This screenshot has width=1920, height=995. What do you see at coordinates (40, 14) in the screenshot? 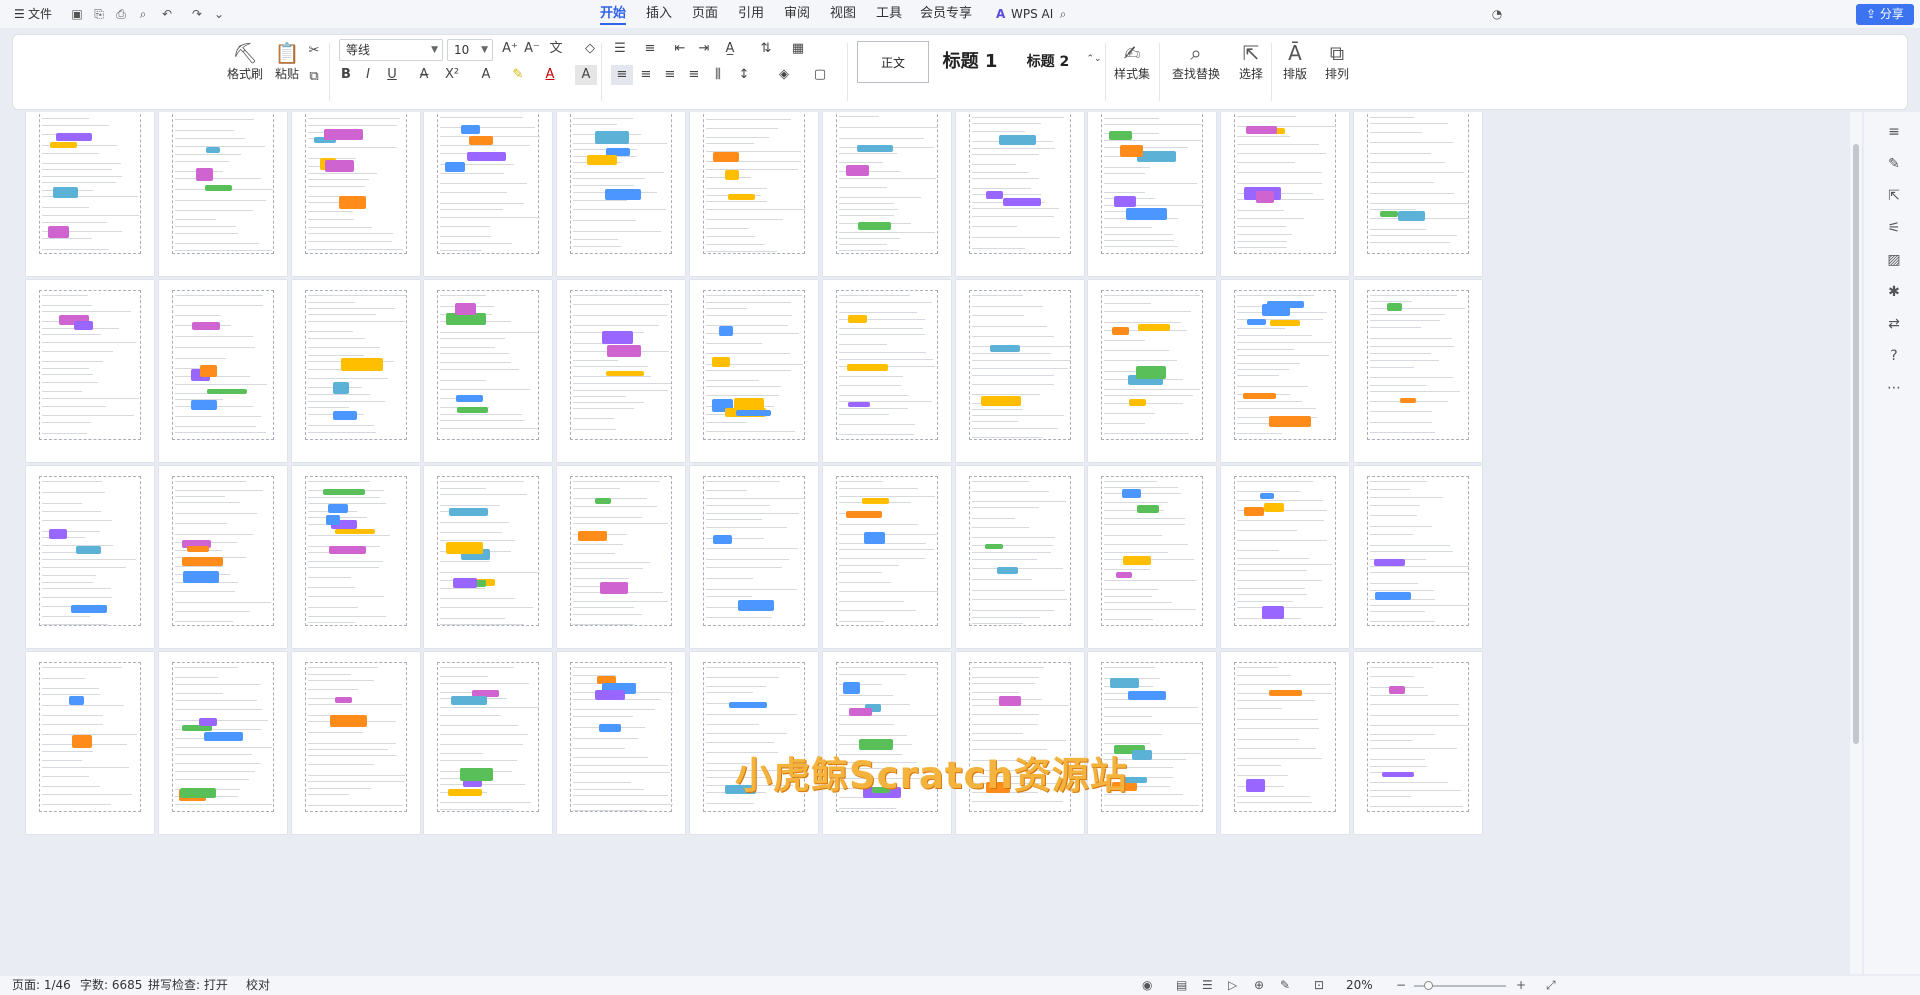
I see `file-menu: 文件` at bounding box center [40, 14].